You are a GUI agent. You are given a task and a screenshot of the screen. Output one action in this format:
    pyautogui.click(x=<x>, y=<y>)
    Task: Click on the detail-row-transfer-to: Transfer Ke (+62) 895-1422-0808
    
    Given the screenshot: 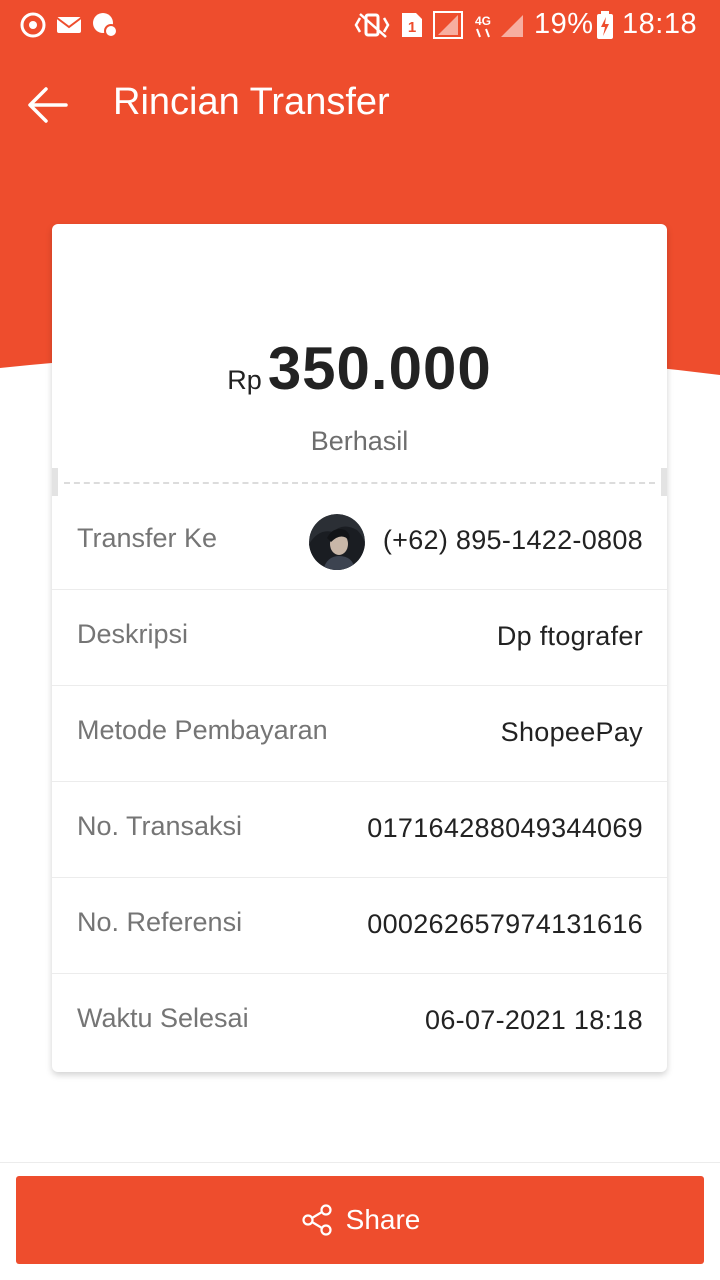 What is the action you would take?
    pyautogui.click(x=359, y=542)
    